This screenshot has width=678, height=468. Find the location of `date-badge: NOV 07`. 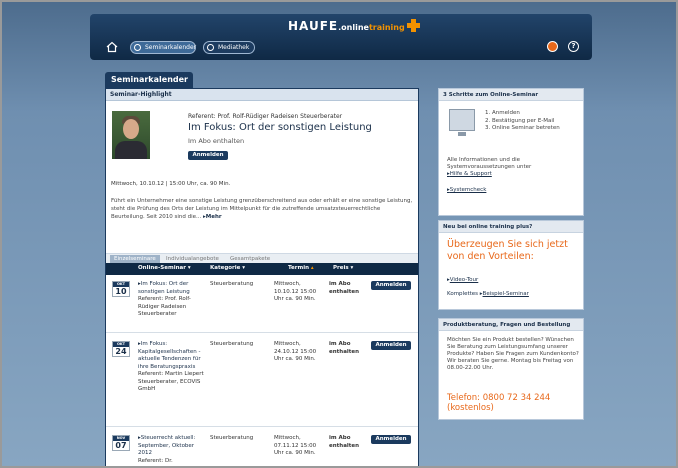

date-badge: NOV 07 is located at coordinates (121, 443).